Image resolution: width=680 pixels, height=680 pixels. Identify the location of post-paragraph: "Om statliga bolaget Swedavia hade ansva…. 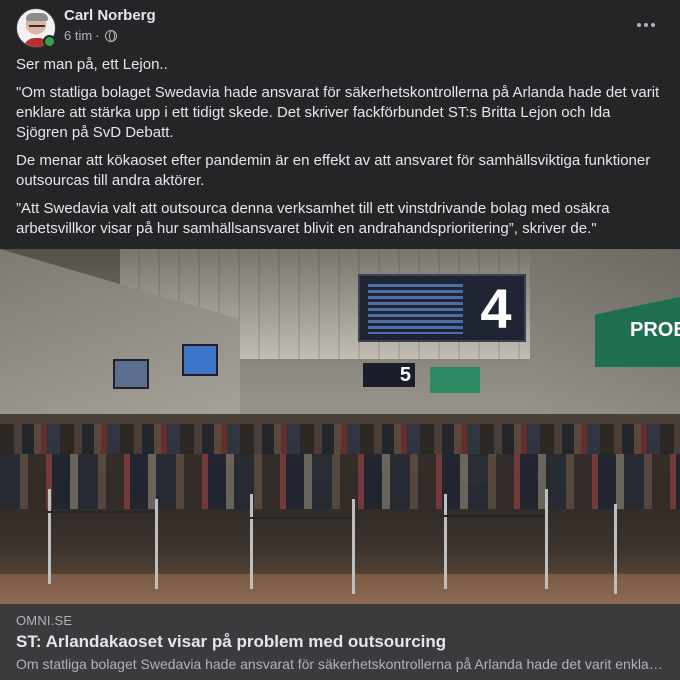
(338, 112).